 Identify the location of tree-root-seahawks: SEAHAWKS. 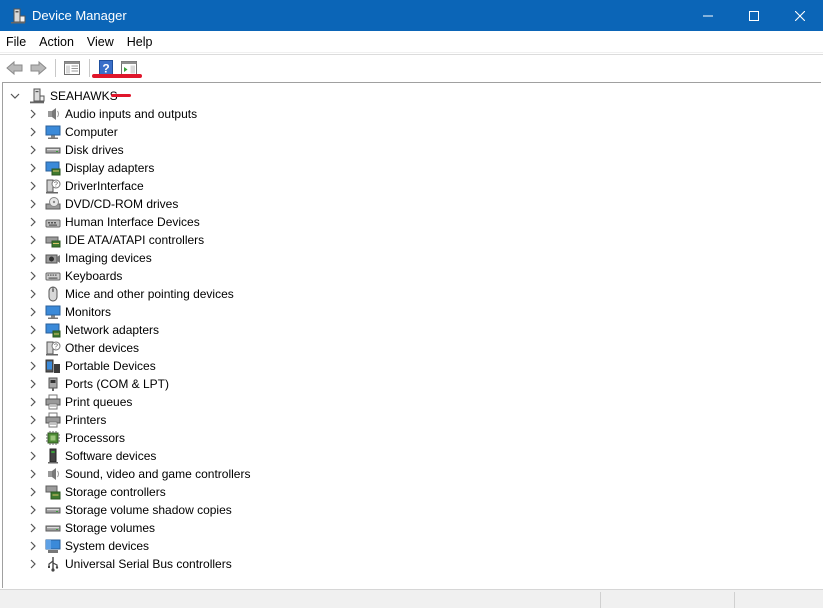
(63, 96).